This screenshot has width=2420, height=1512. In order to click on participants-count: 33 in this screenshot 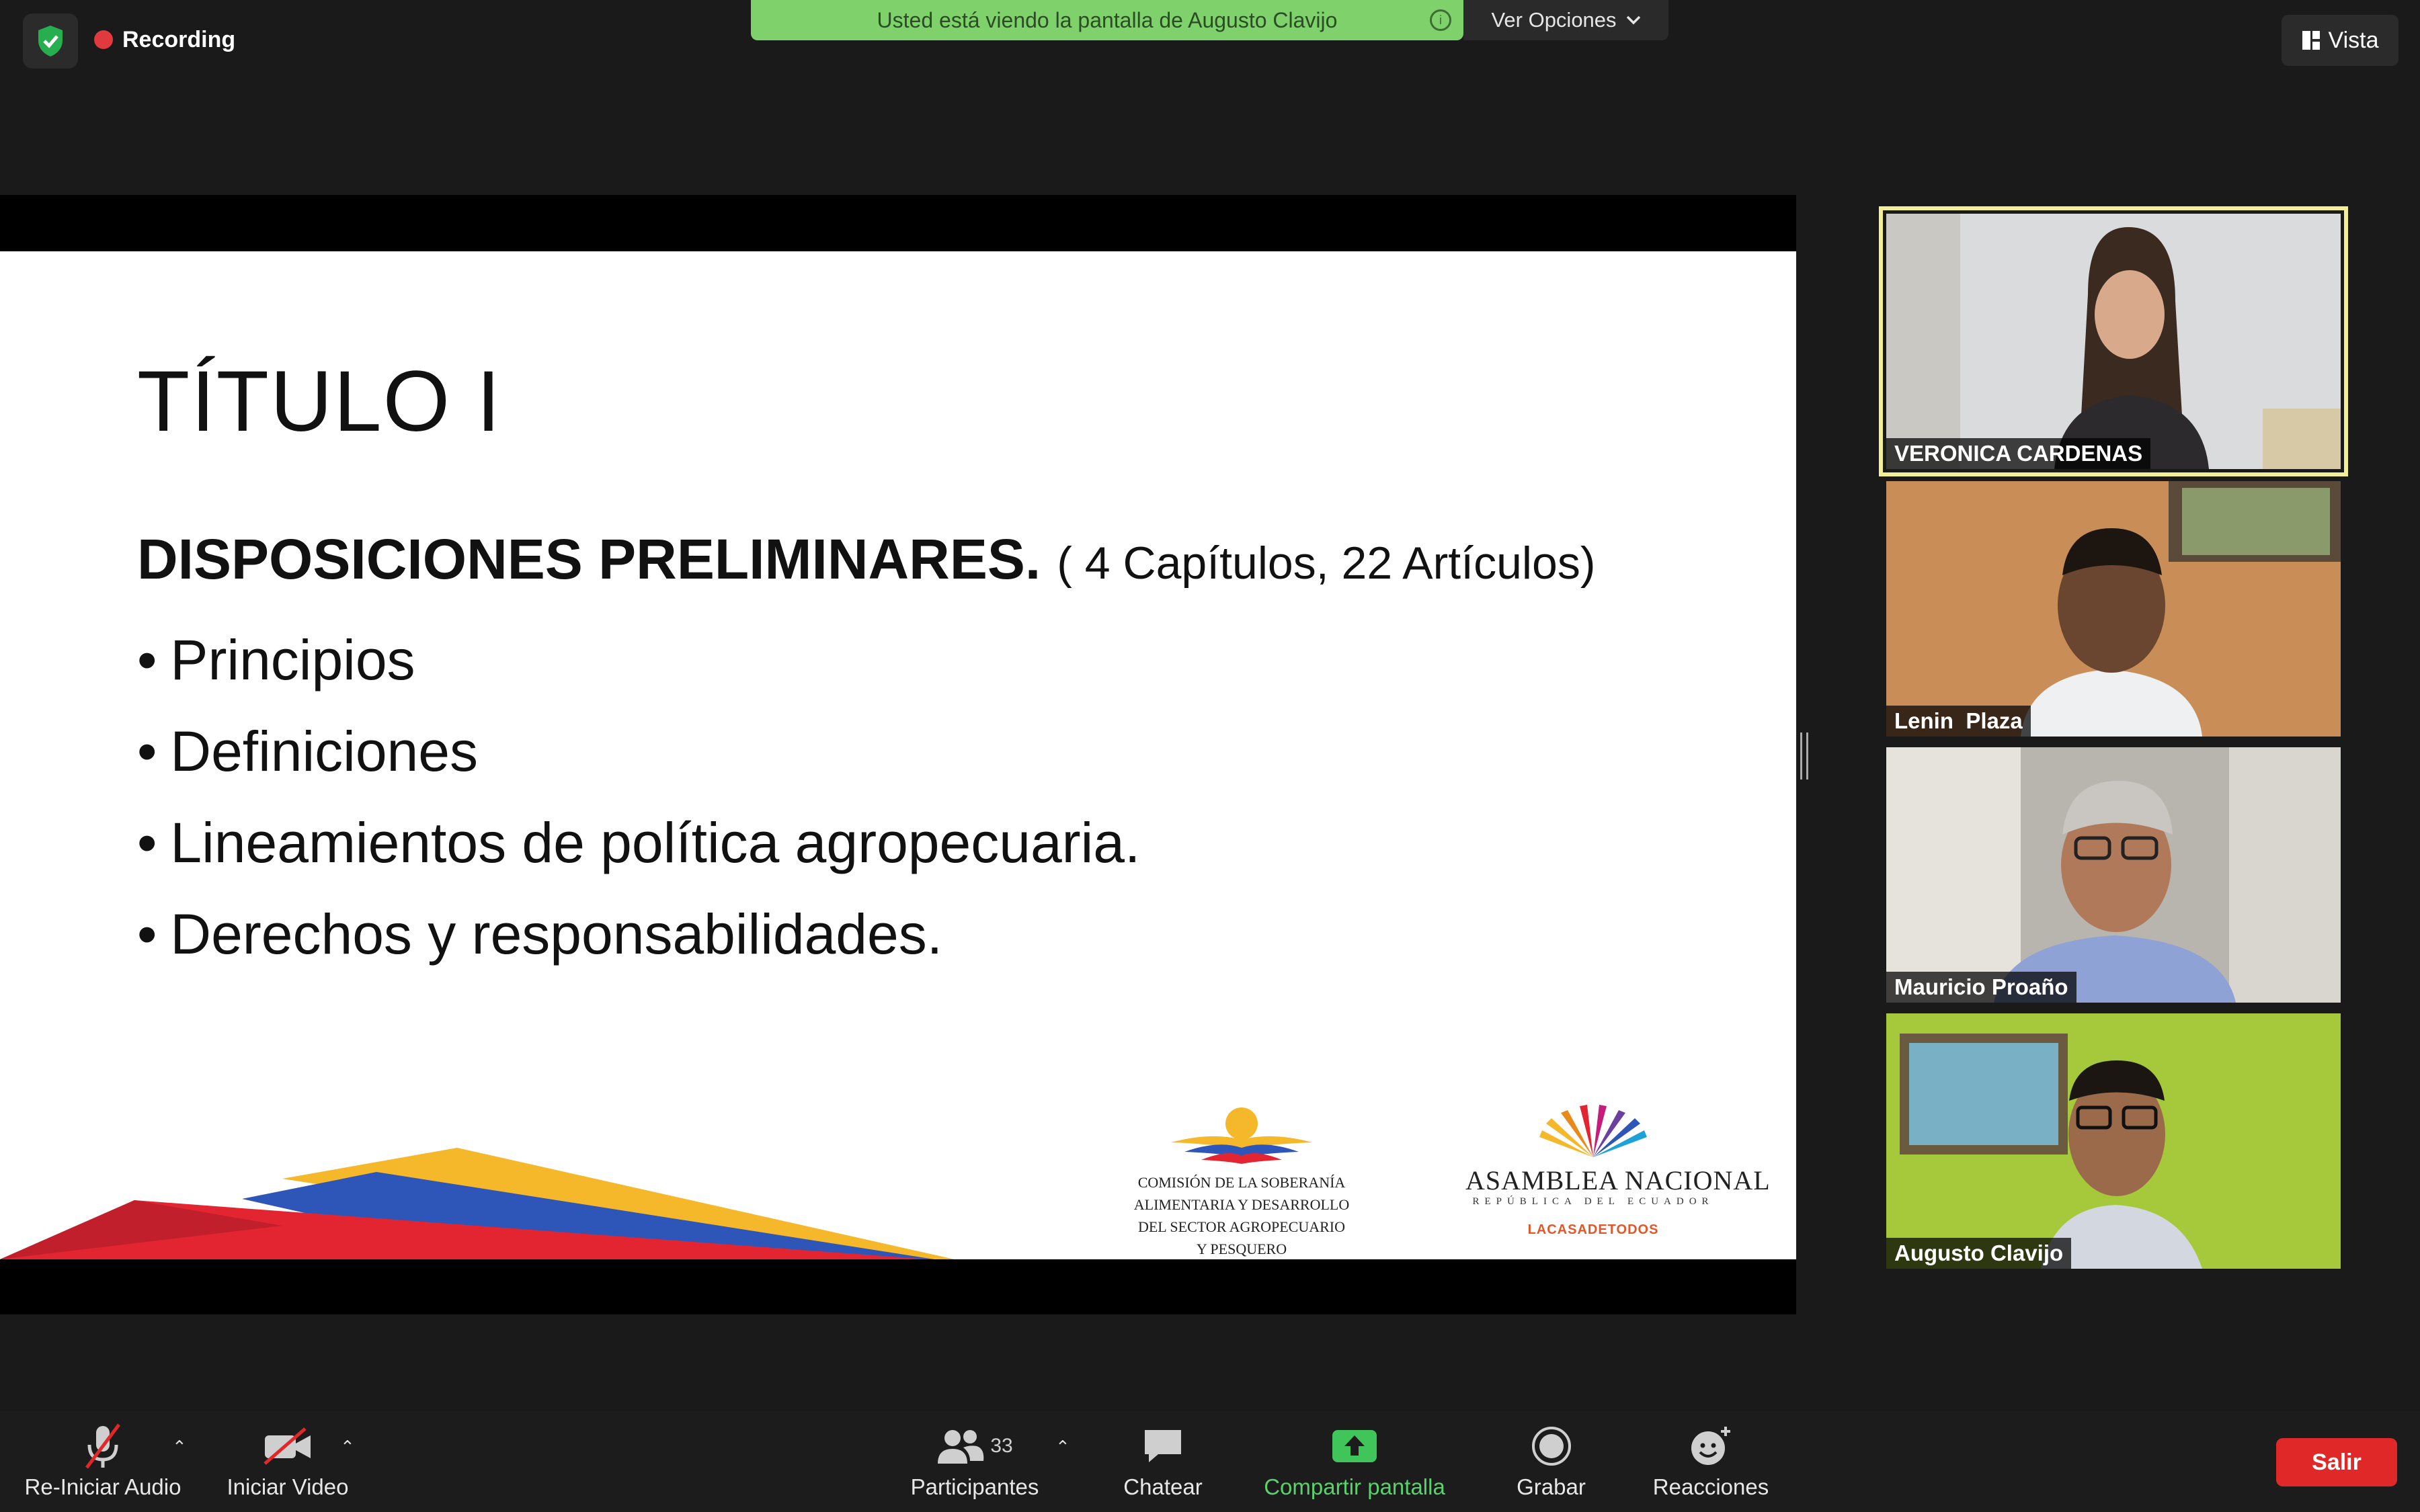, I will do `click(1002, 1446)`.